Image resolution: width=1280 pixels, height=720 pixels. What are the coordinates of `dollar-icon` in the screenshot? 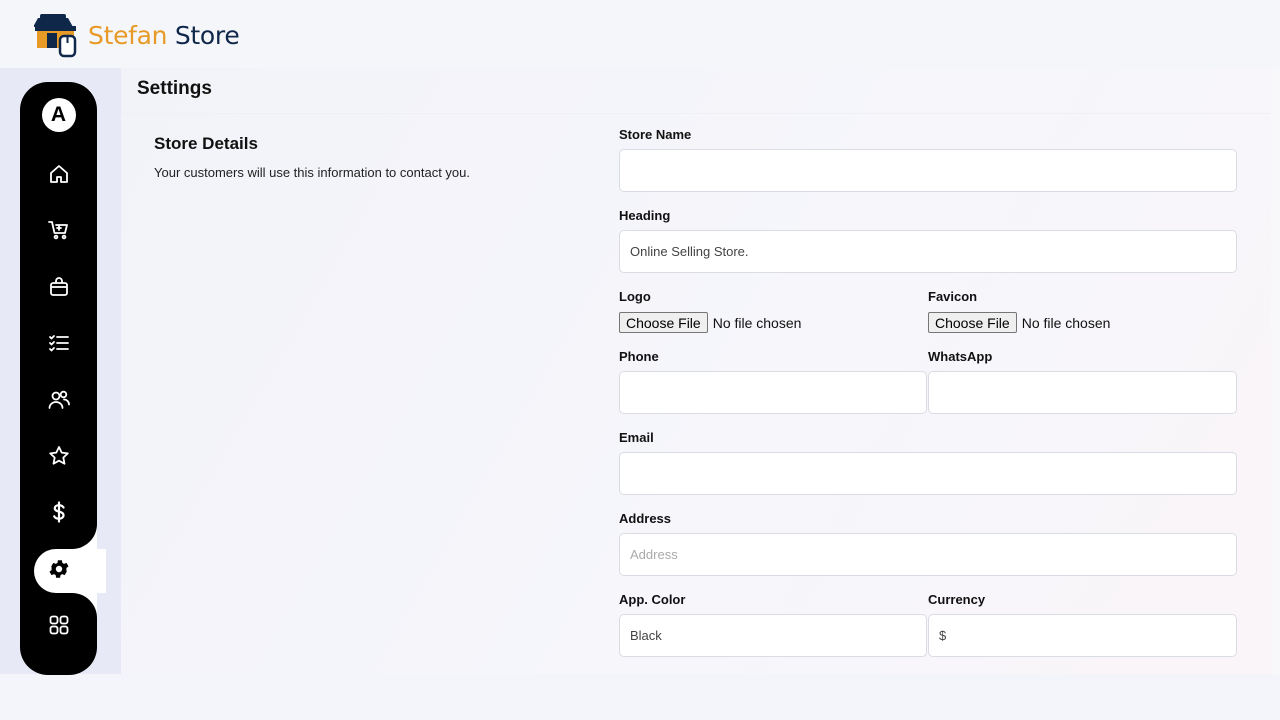 It's located at (58, 512).